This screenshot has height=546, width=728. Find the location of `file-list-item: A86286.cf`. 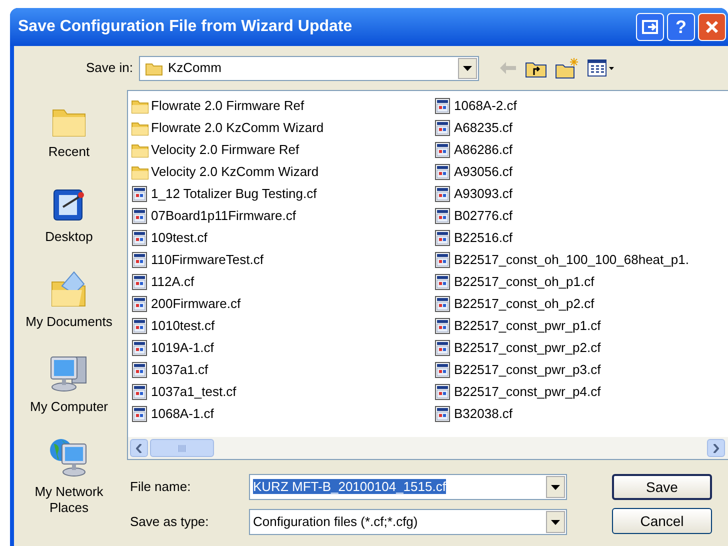

file-list-item: A86286.cf is located at coordinates (483, 150).